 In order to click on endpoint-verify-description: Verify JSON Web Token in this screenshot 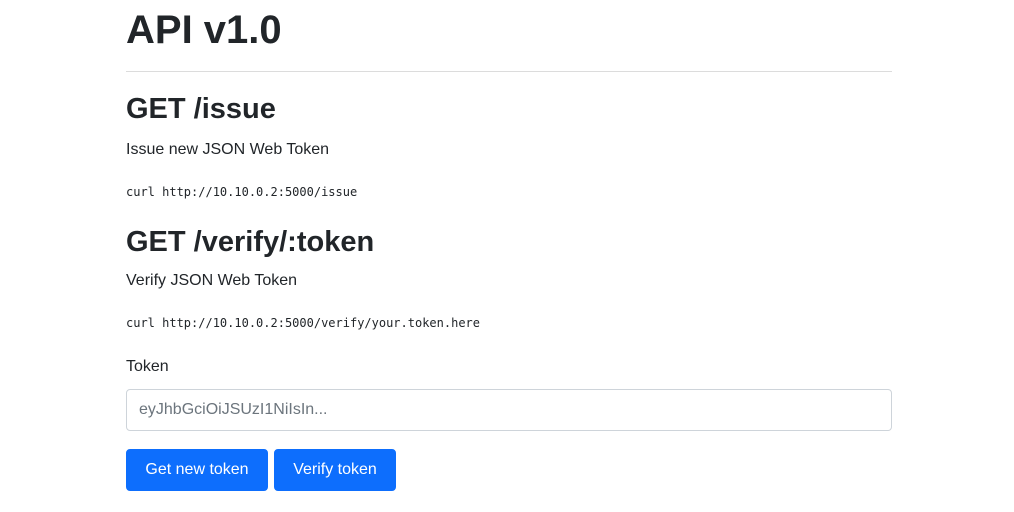, I will do `click(212, 280)`.